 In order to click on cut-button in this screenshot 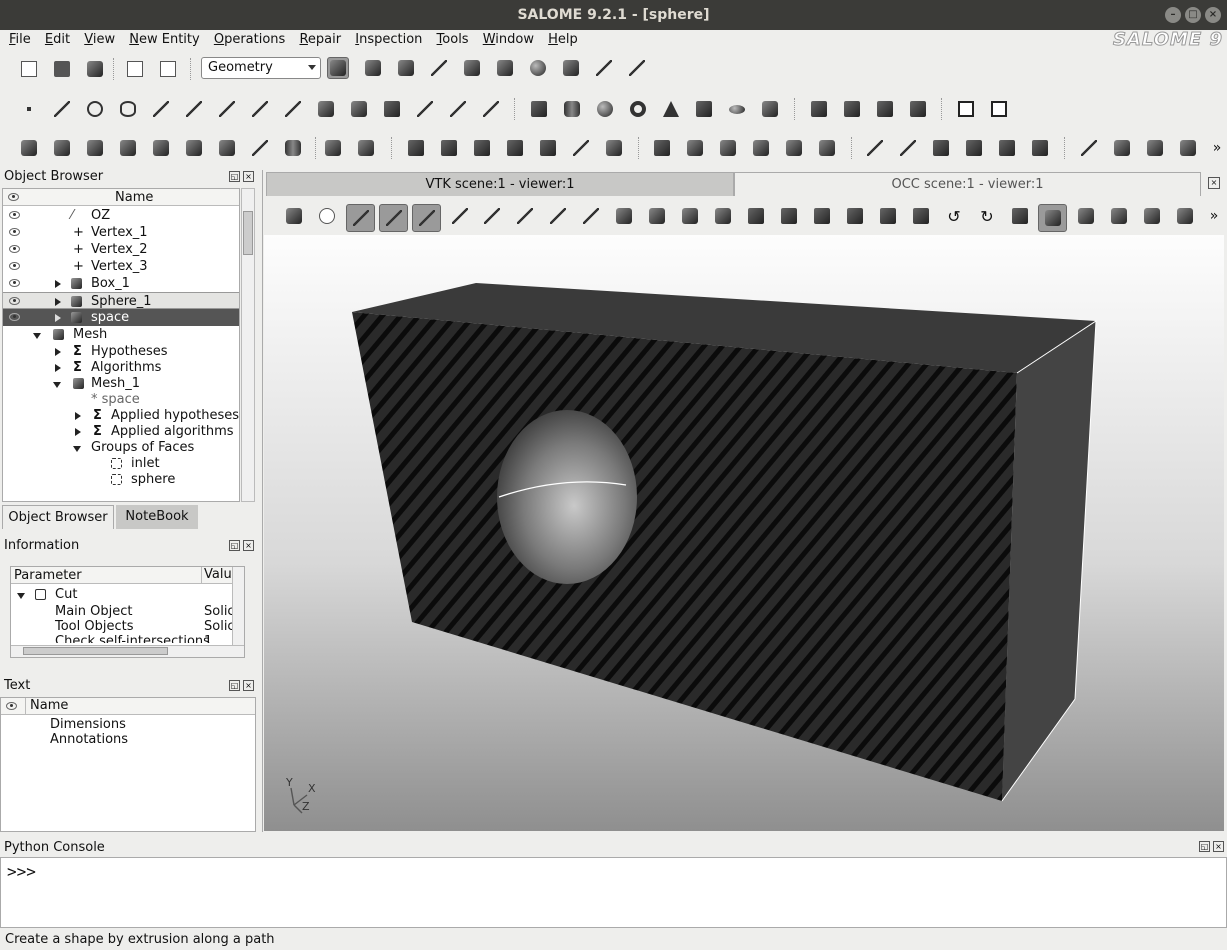, I will do `click(885, 109)`.